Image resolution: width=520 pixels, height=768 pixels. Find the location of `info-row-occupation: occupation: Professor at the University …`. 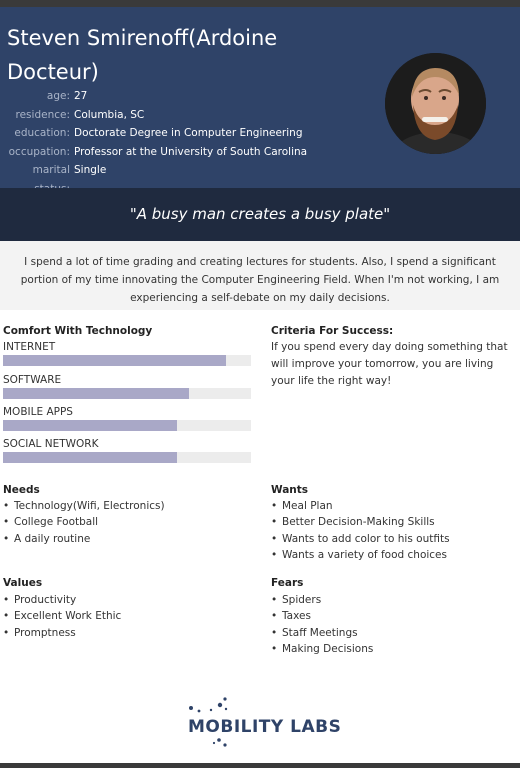

info-row-occupation: occupation: Professor at the University … is located at coordinates (180, 152).